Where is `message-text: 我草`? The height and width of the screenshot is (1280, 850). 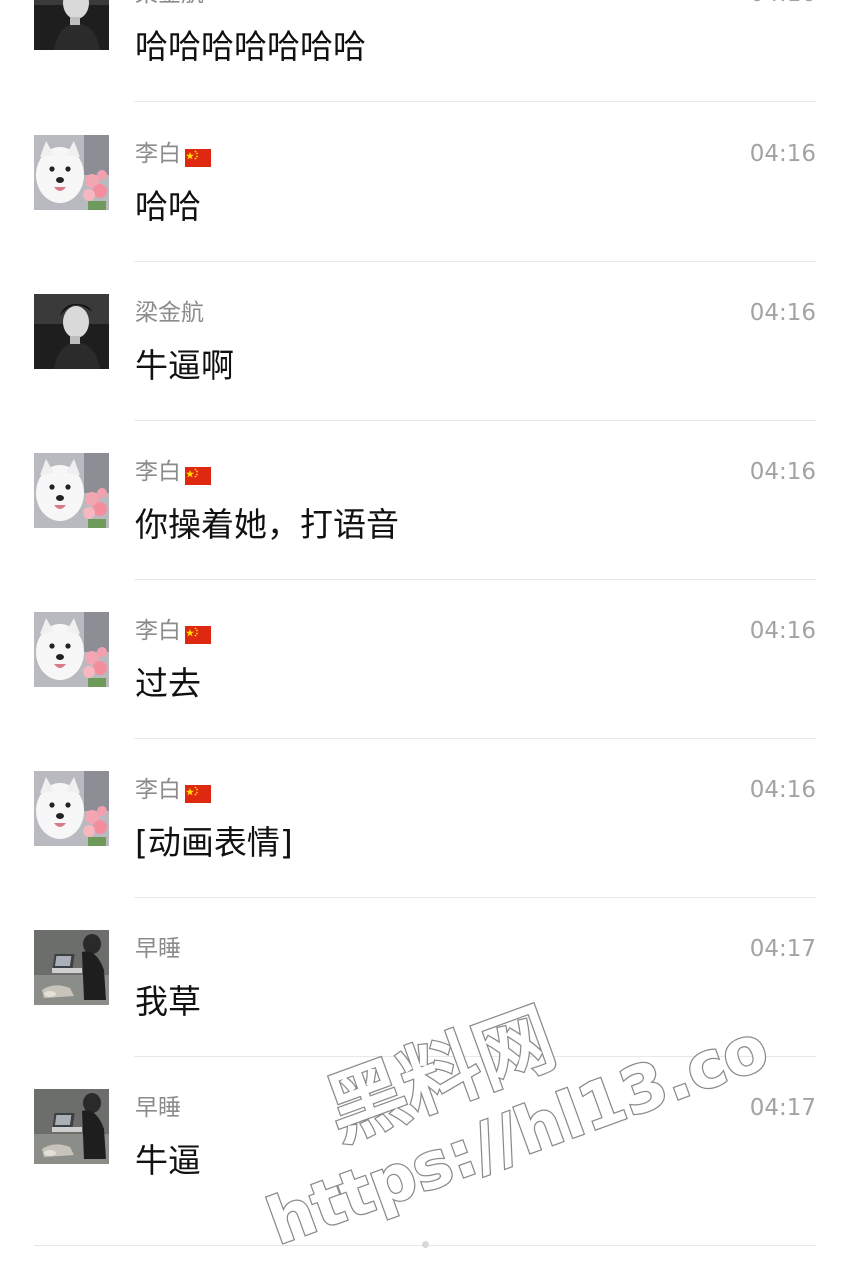 message-text: 我草 is located at coordinates (168, 1001).